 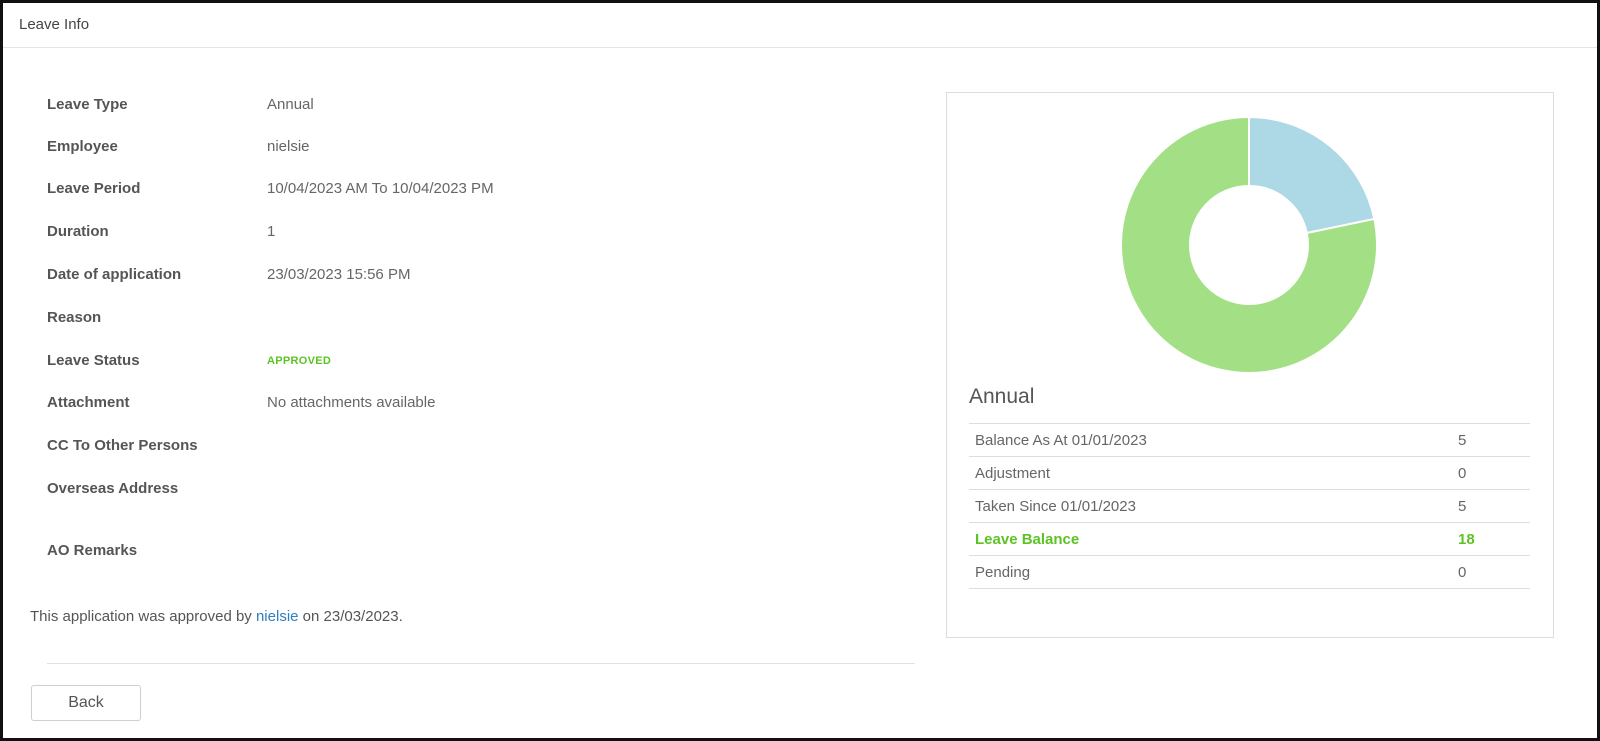 I want to click on summary-row-leave-balance: Leave Balance 18, so click(x=1249, y=539).